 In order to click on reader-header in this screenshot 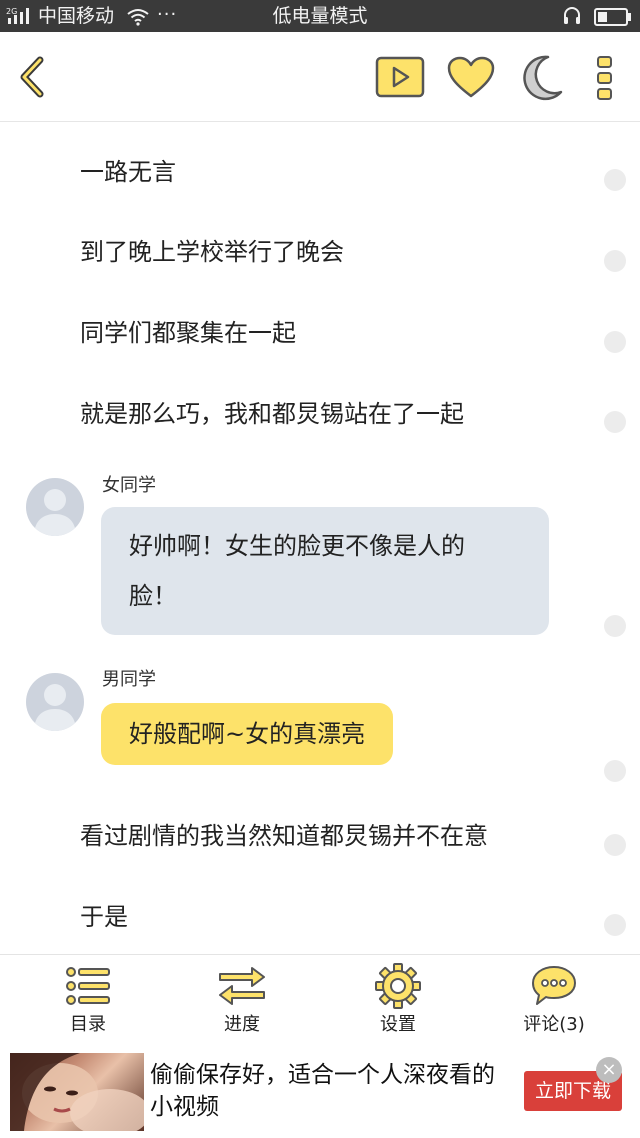, I will do `click(320, 77)`.